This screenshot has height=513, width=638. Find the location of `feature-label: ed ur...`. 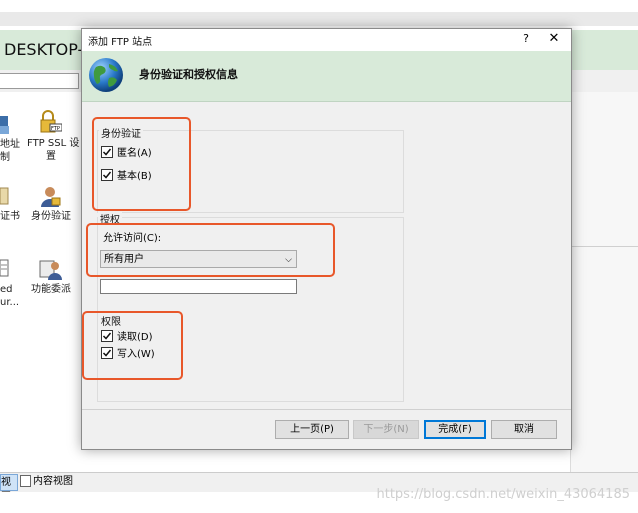

feature-label: ed ur... is located at coordinates (10, 296).